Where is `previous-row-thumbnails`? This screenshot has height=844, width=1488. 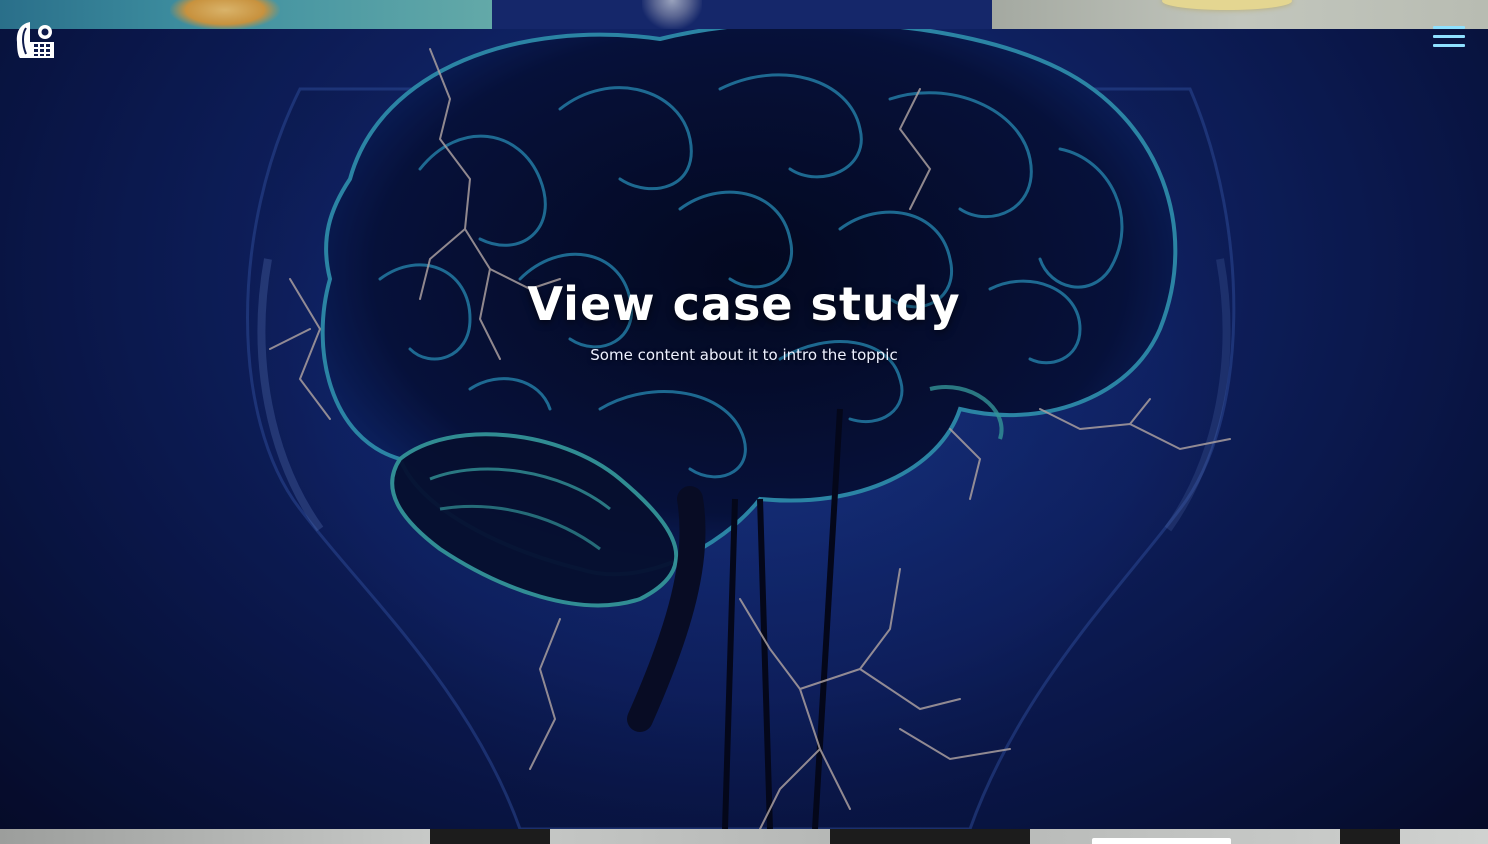 previous-row-thumbnails is located at coordinates (744, 14).